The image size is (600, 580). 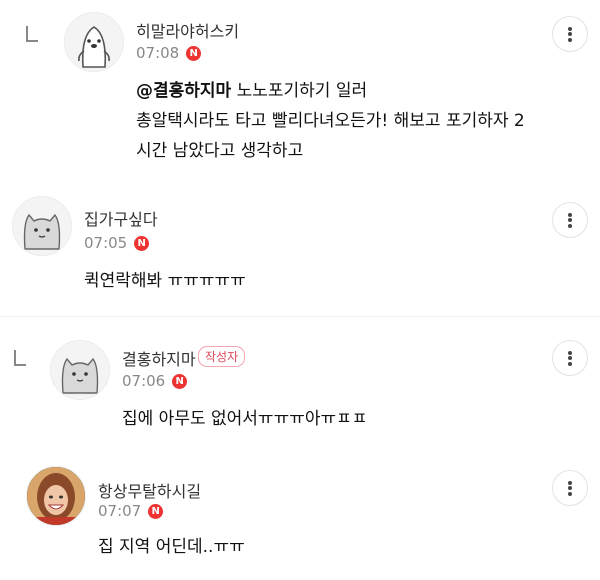 I want to click on mention-link: @결홍하지마, so click(x=183, y=91).